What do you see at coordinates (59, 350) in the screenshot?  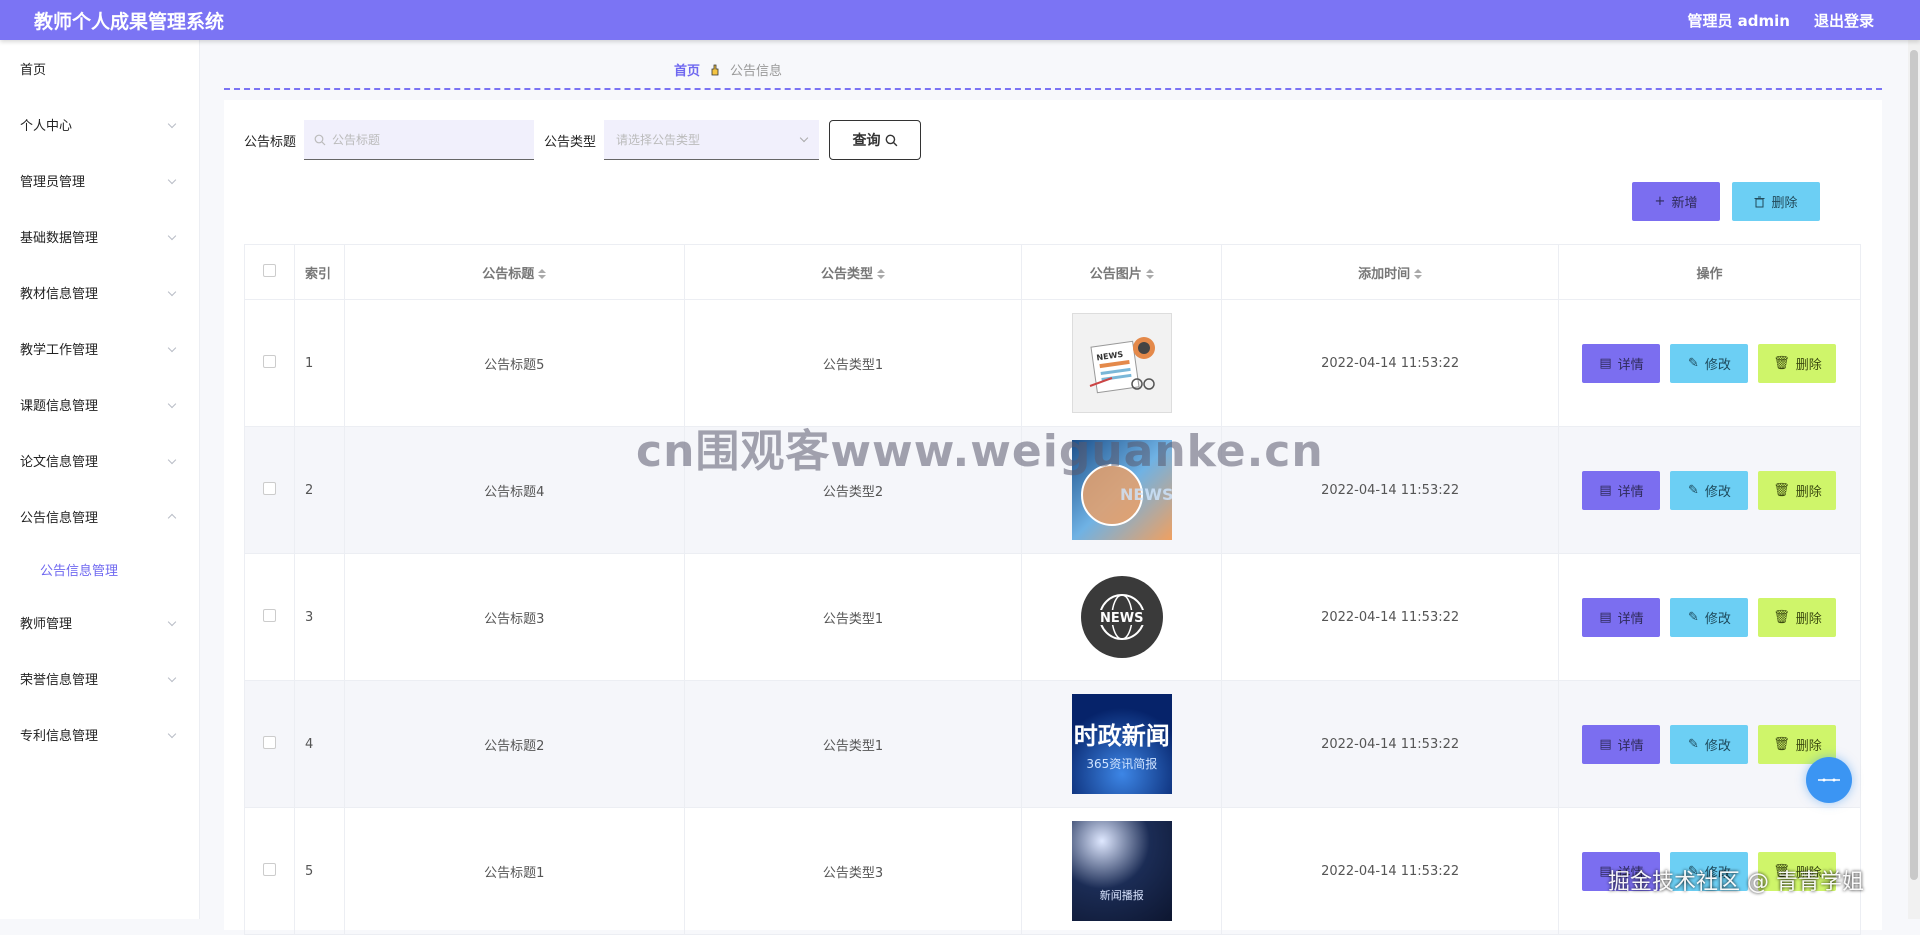 I see `sidebar-item-label: 教学工作管理` at bounding box center [59, 350].